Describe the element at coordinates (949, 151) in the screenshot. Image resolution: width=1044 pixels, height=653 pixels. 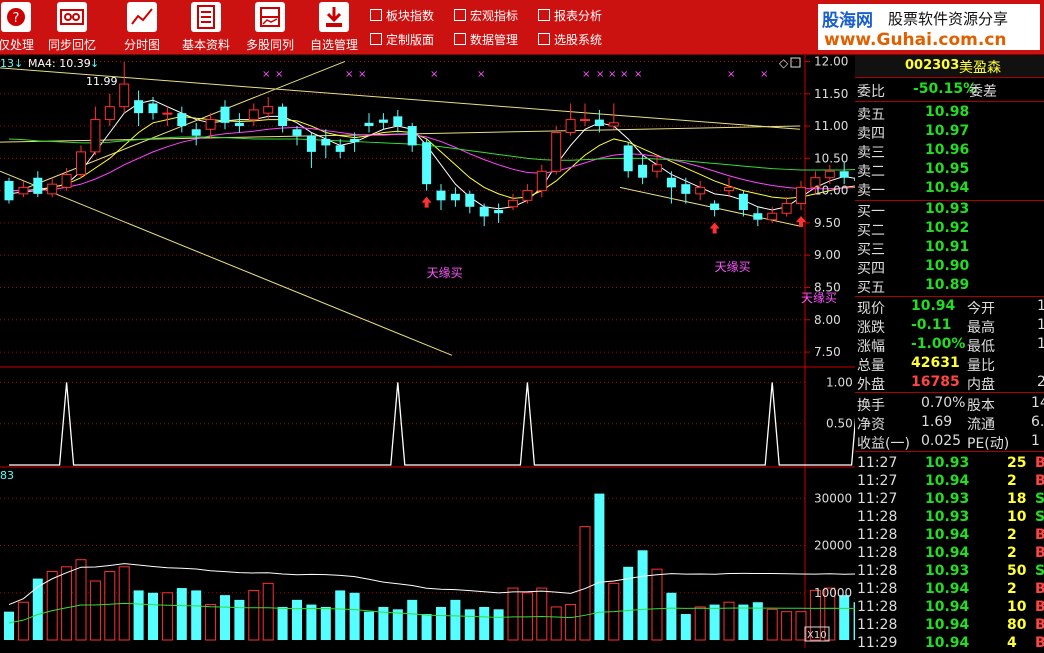
I see `ask-row: 卖三 10.96` at that location.